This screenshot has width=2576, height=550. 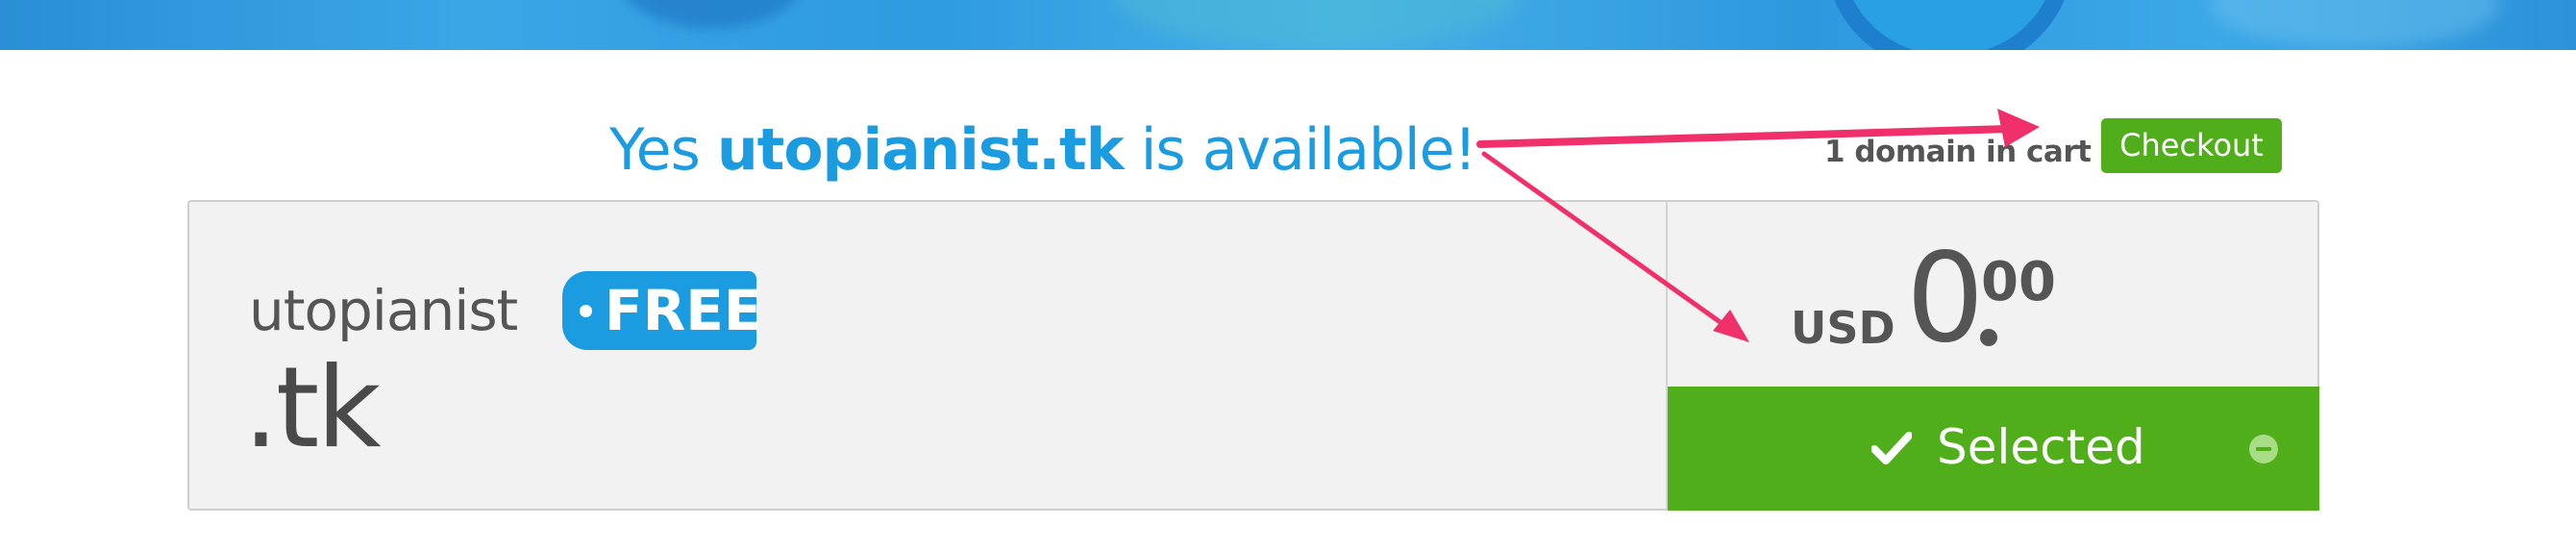 I want to click on hero-banner, so click(x=1288, y=25).